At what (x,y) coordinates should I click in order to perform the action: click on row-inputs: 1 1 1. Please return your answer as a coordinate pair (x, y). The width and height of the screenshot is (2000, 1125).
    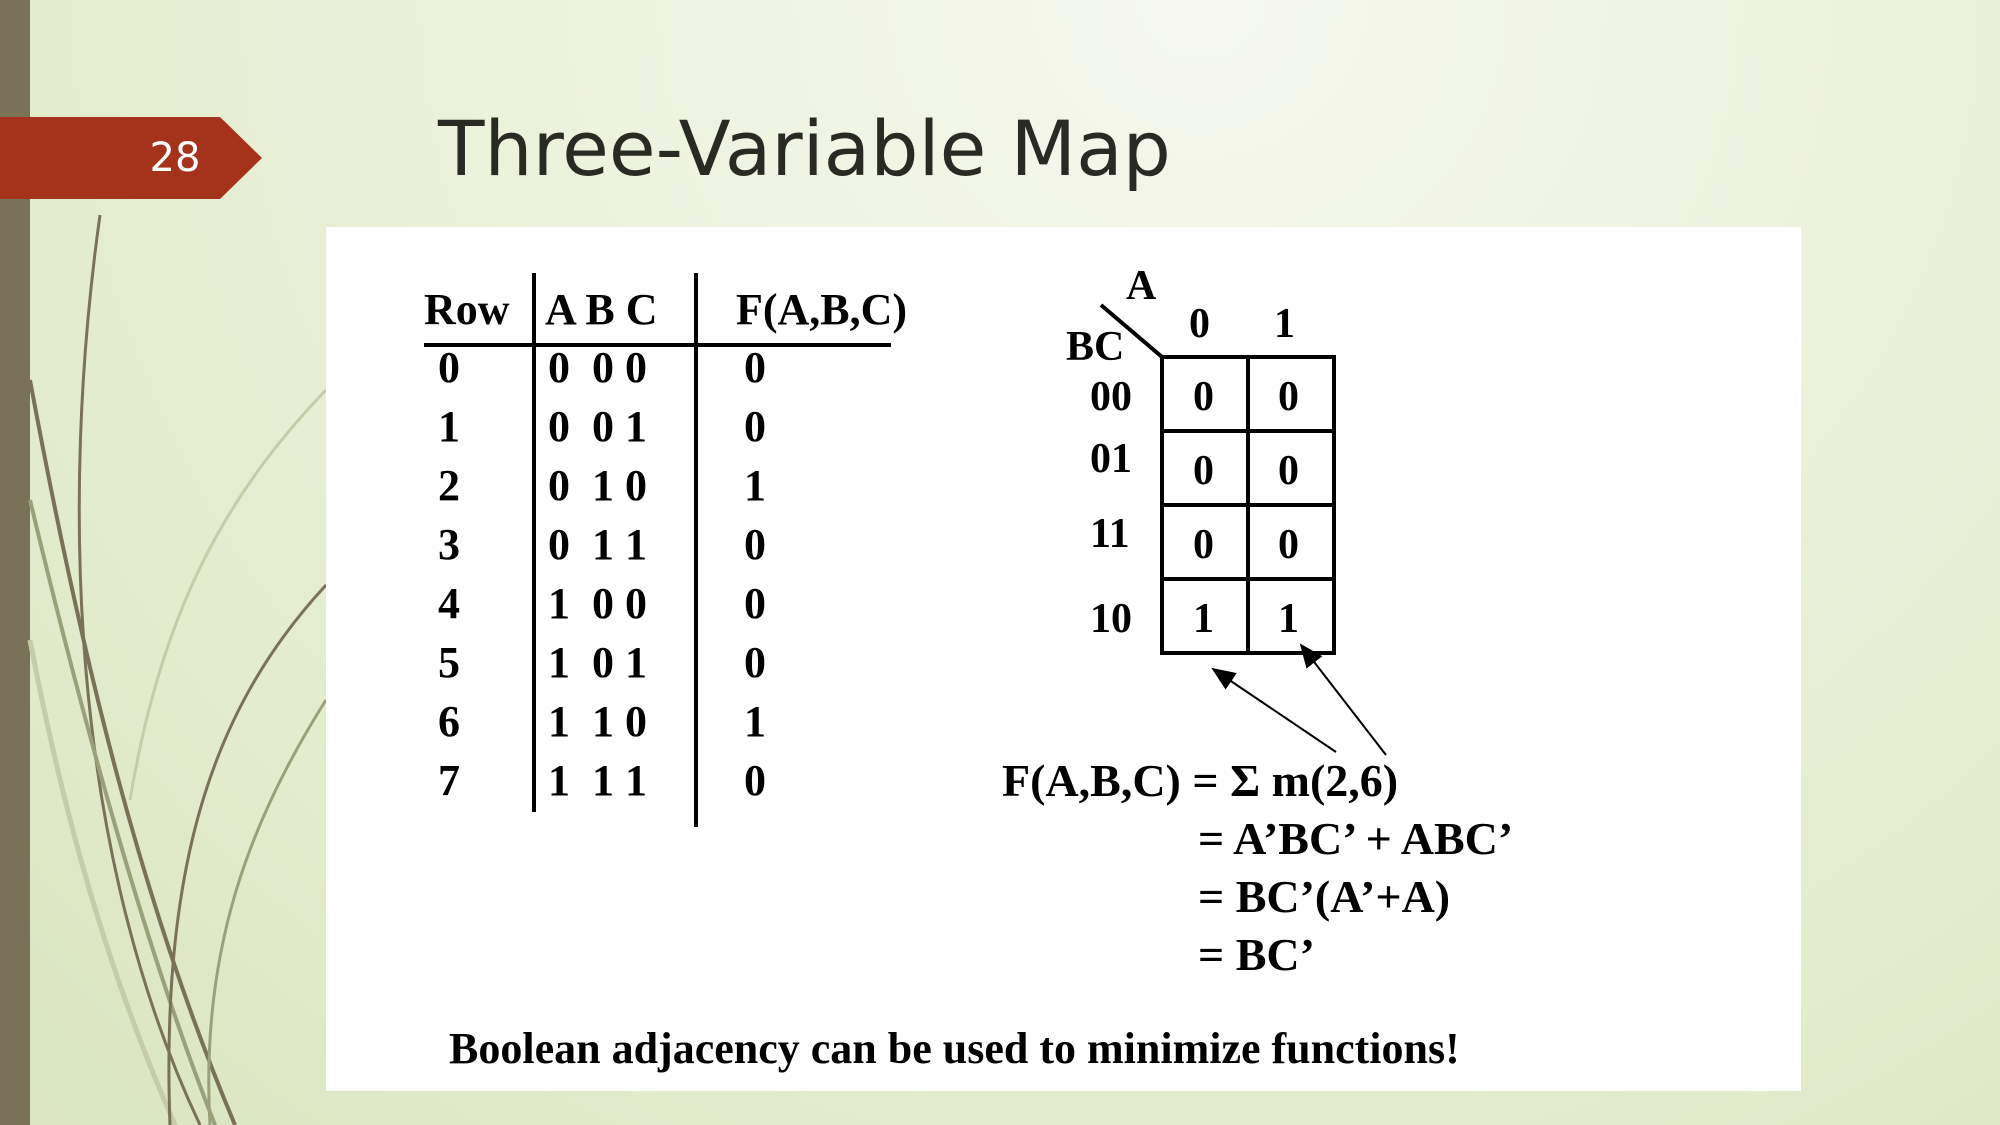
    Looking at the image, I should click on (597, 780).